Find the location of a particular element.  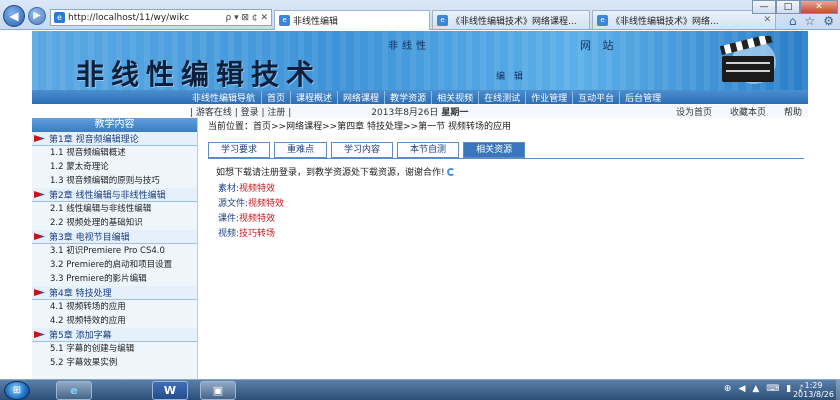

set-homepage-link: 设为首页 is located at coordinates (694, 111).